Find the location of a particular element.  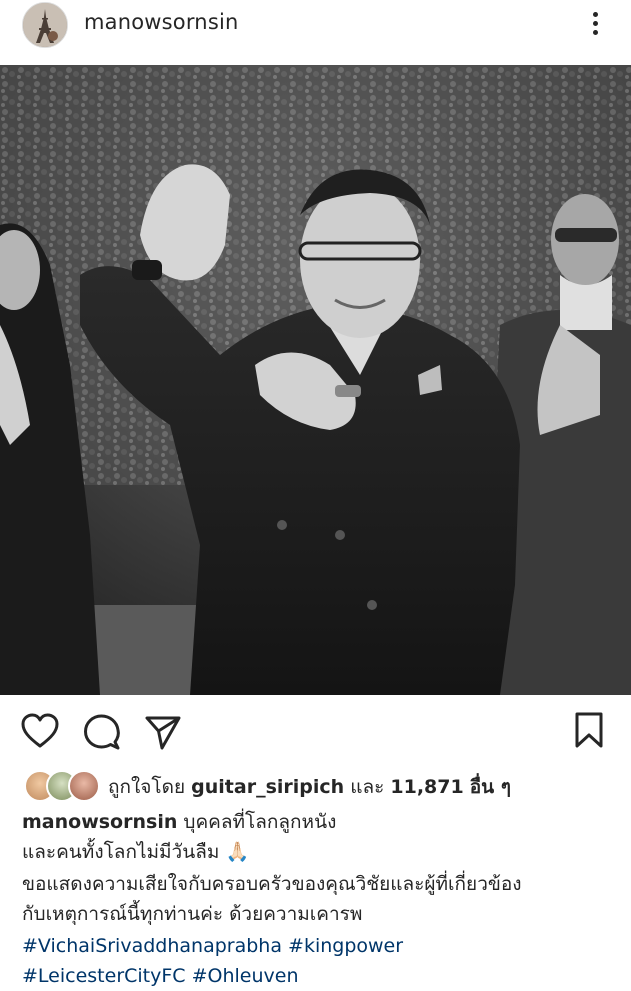

caption-text: บุคคลที่โลกลูกหนัง is located at coordinates (260, 822).